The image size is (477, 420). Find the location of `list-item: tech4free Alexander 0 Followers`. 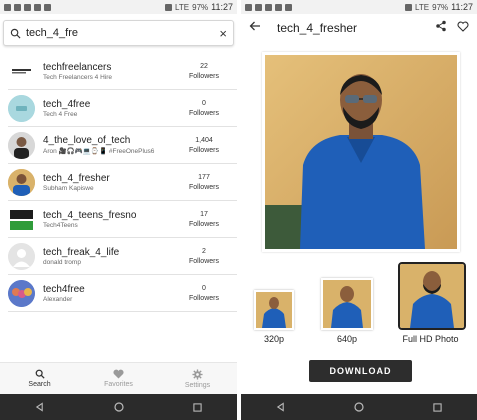

list-item: tech4free Alexander 0 Followers is located at coordinates (122, 293).